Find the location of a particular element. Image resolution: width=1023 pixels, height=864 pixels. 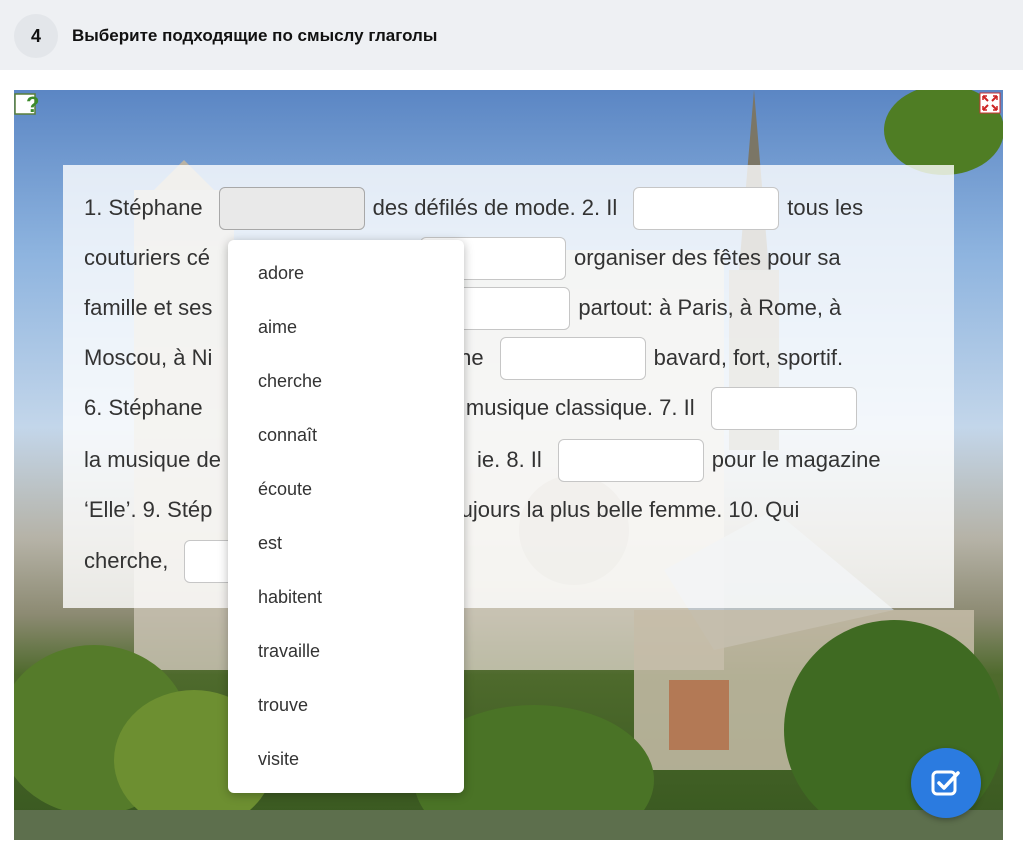

text-fragment: oujours la plus belle femme. 10. Qui is located at coordinates (624, 509).